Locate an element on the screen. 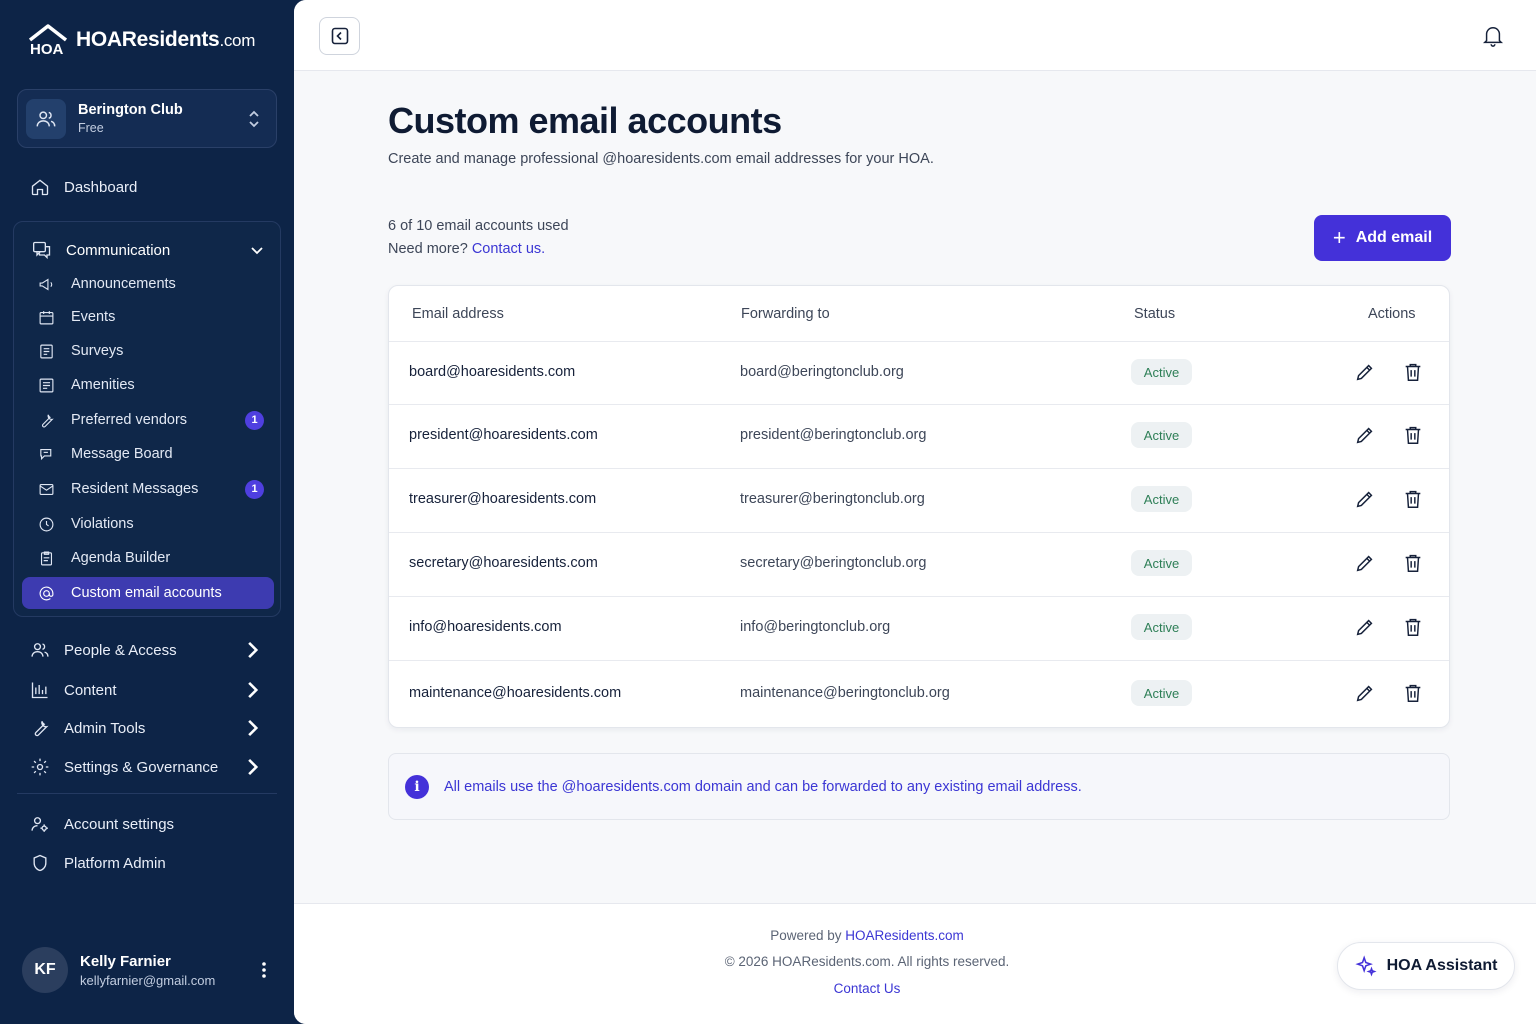 The height and width of the screenshot is (1024, 1536). sidebar-item-people-access: People & Access is located at coordinates (146, 650).